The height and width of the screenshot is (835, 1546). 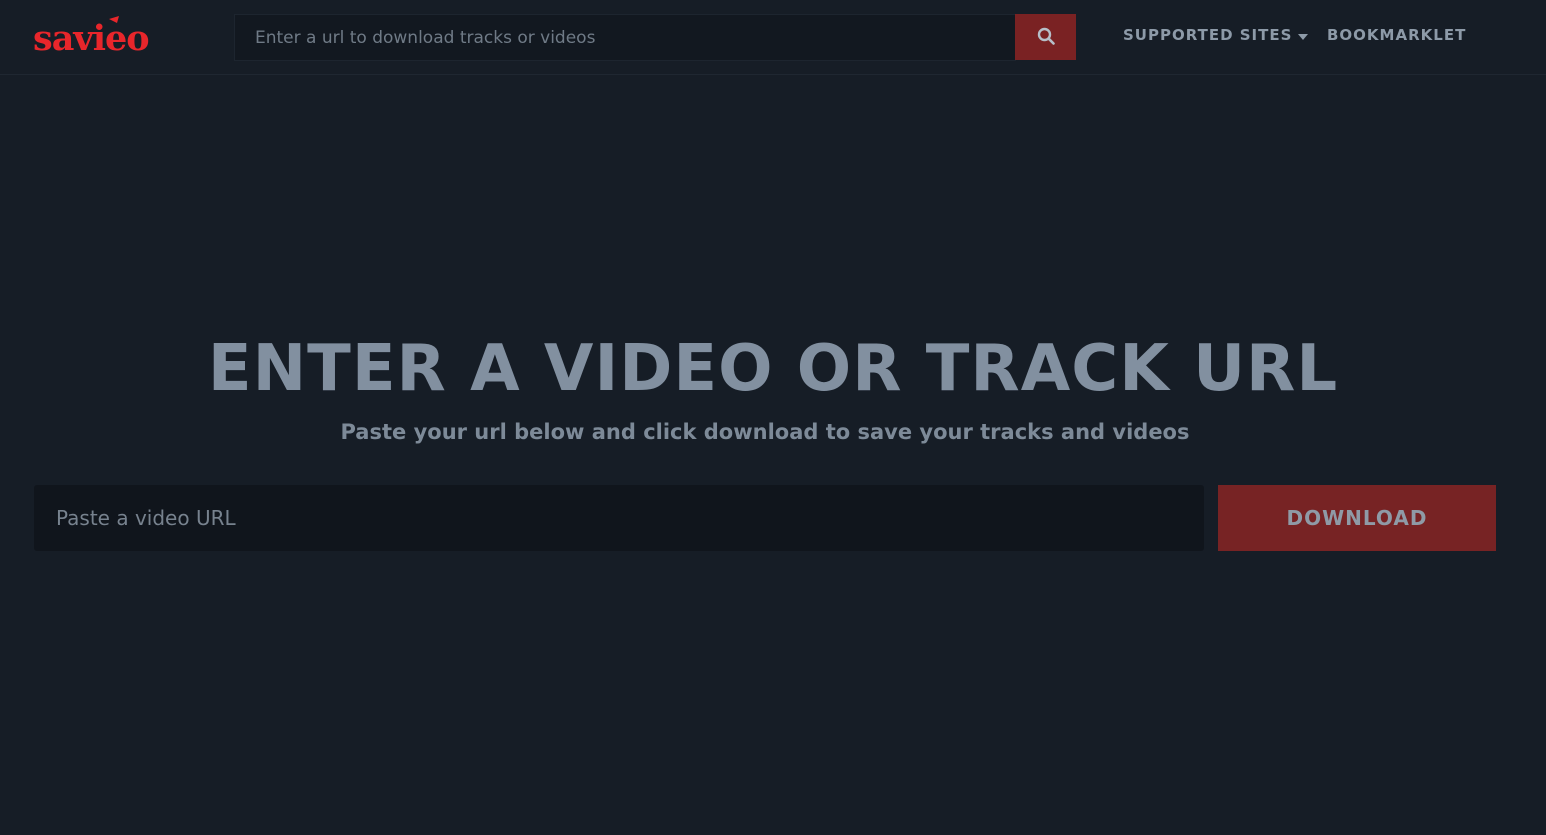 I want to click on hero-title: ENTER A VIDEO OR TRACK URL, so click(x=773, y=369).